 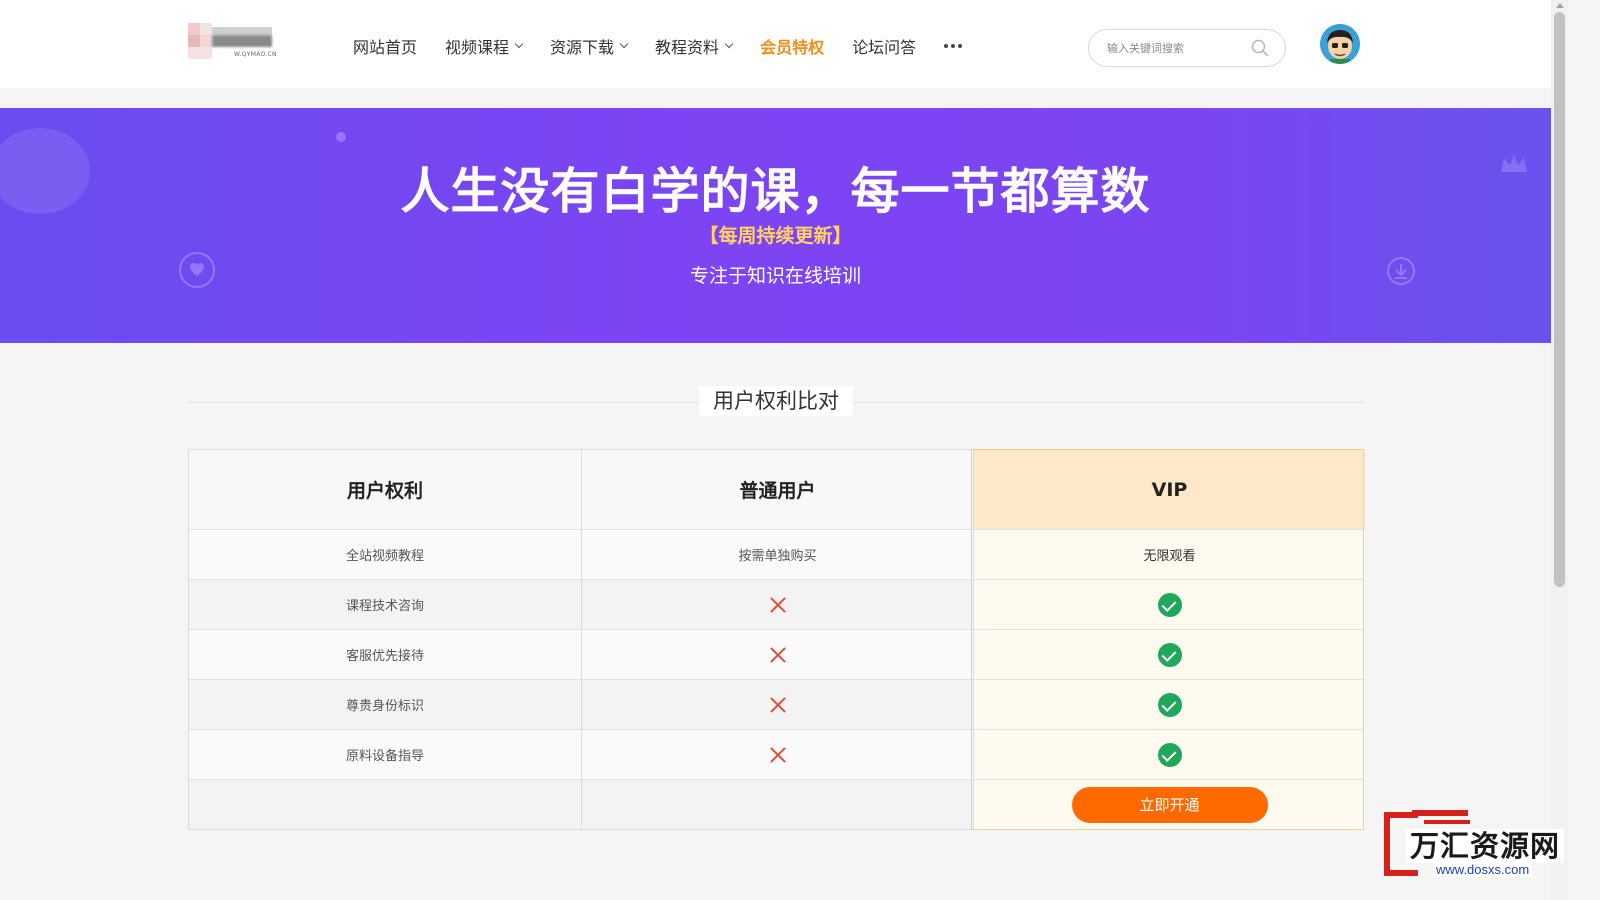 What do you see at coordinates (1169, 554) in the screenshot?
I see `vip-cell: 无限观看` at bounding box center [1169, 554].